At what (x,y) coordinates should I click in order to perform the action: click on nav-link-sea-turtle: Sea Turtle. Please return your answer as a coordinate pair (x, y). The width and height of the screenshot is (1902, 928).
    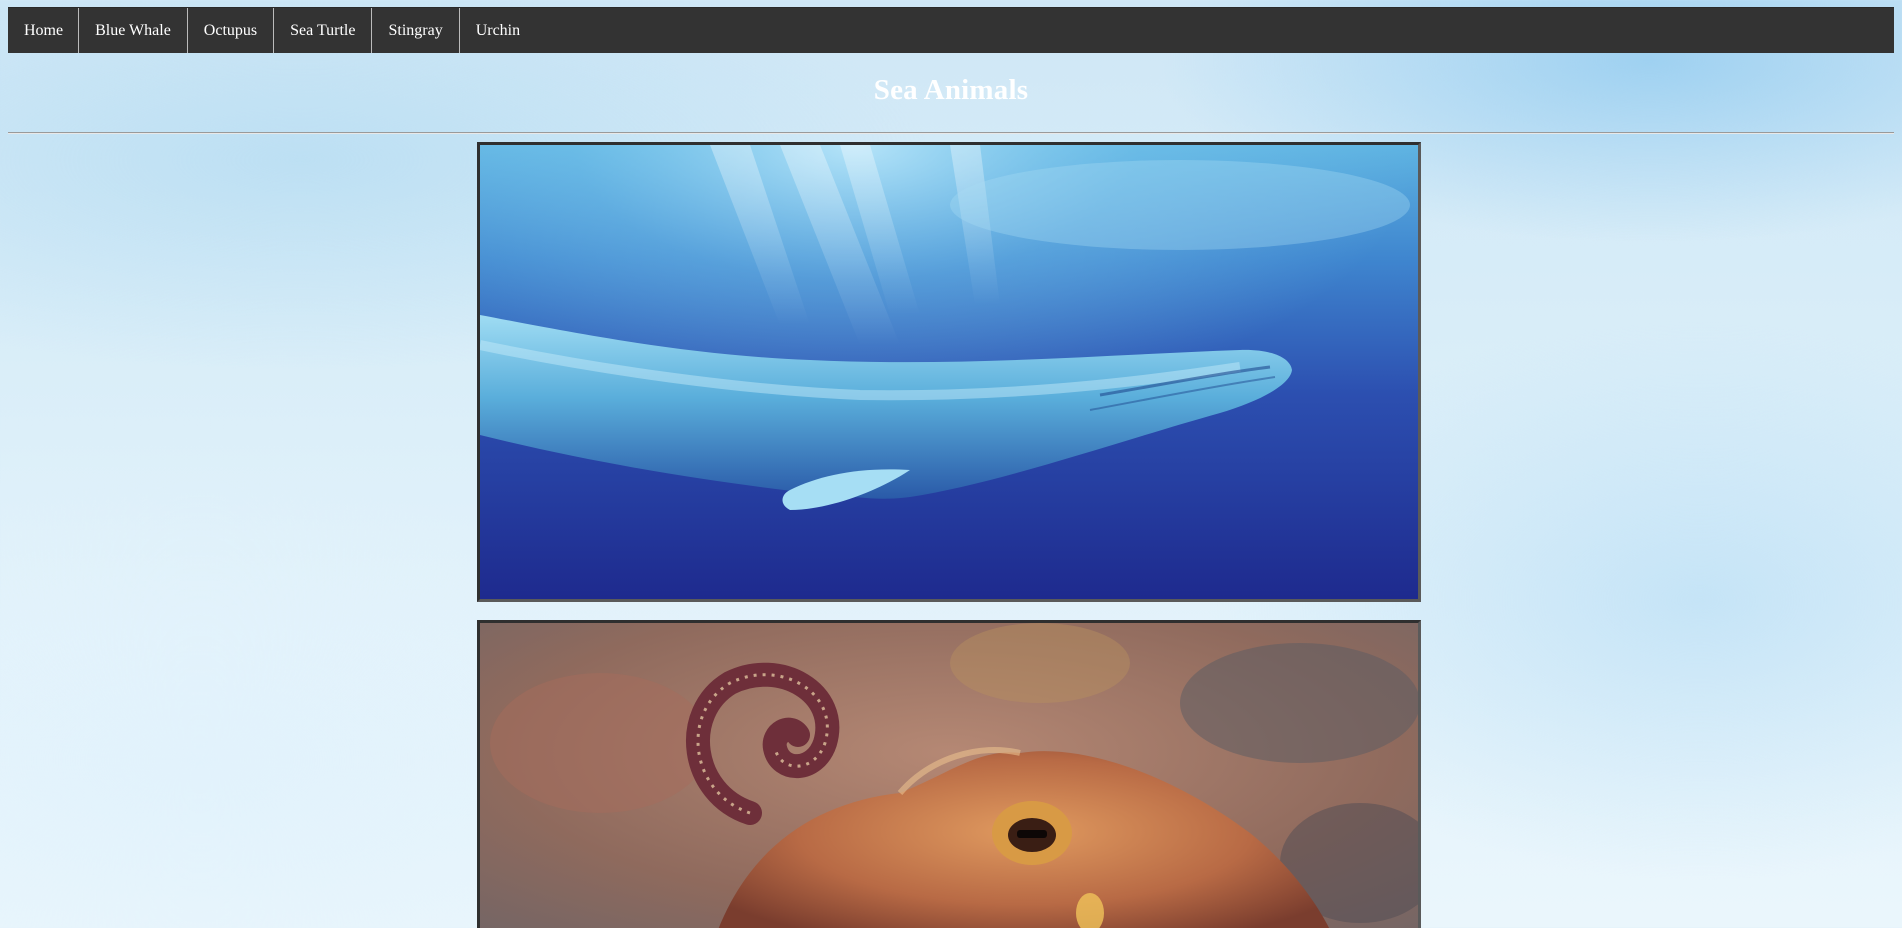
    Looking at the image, I should click on (323, 30).